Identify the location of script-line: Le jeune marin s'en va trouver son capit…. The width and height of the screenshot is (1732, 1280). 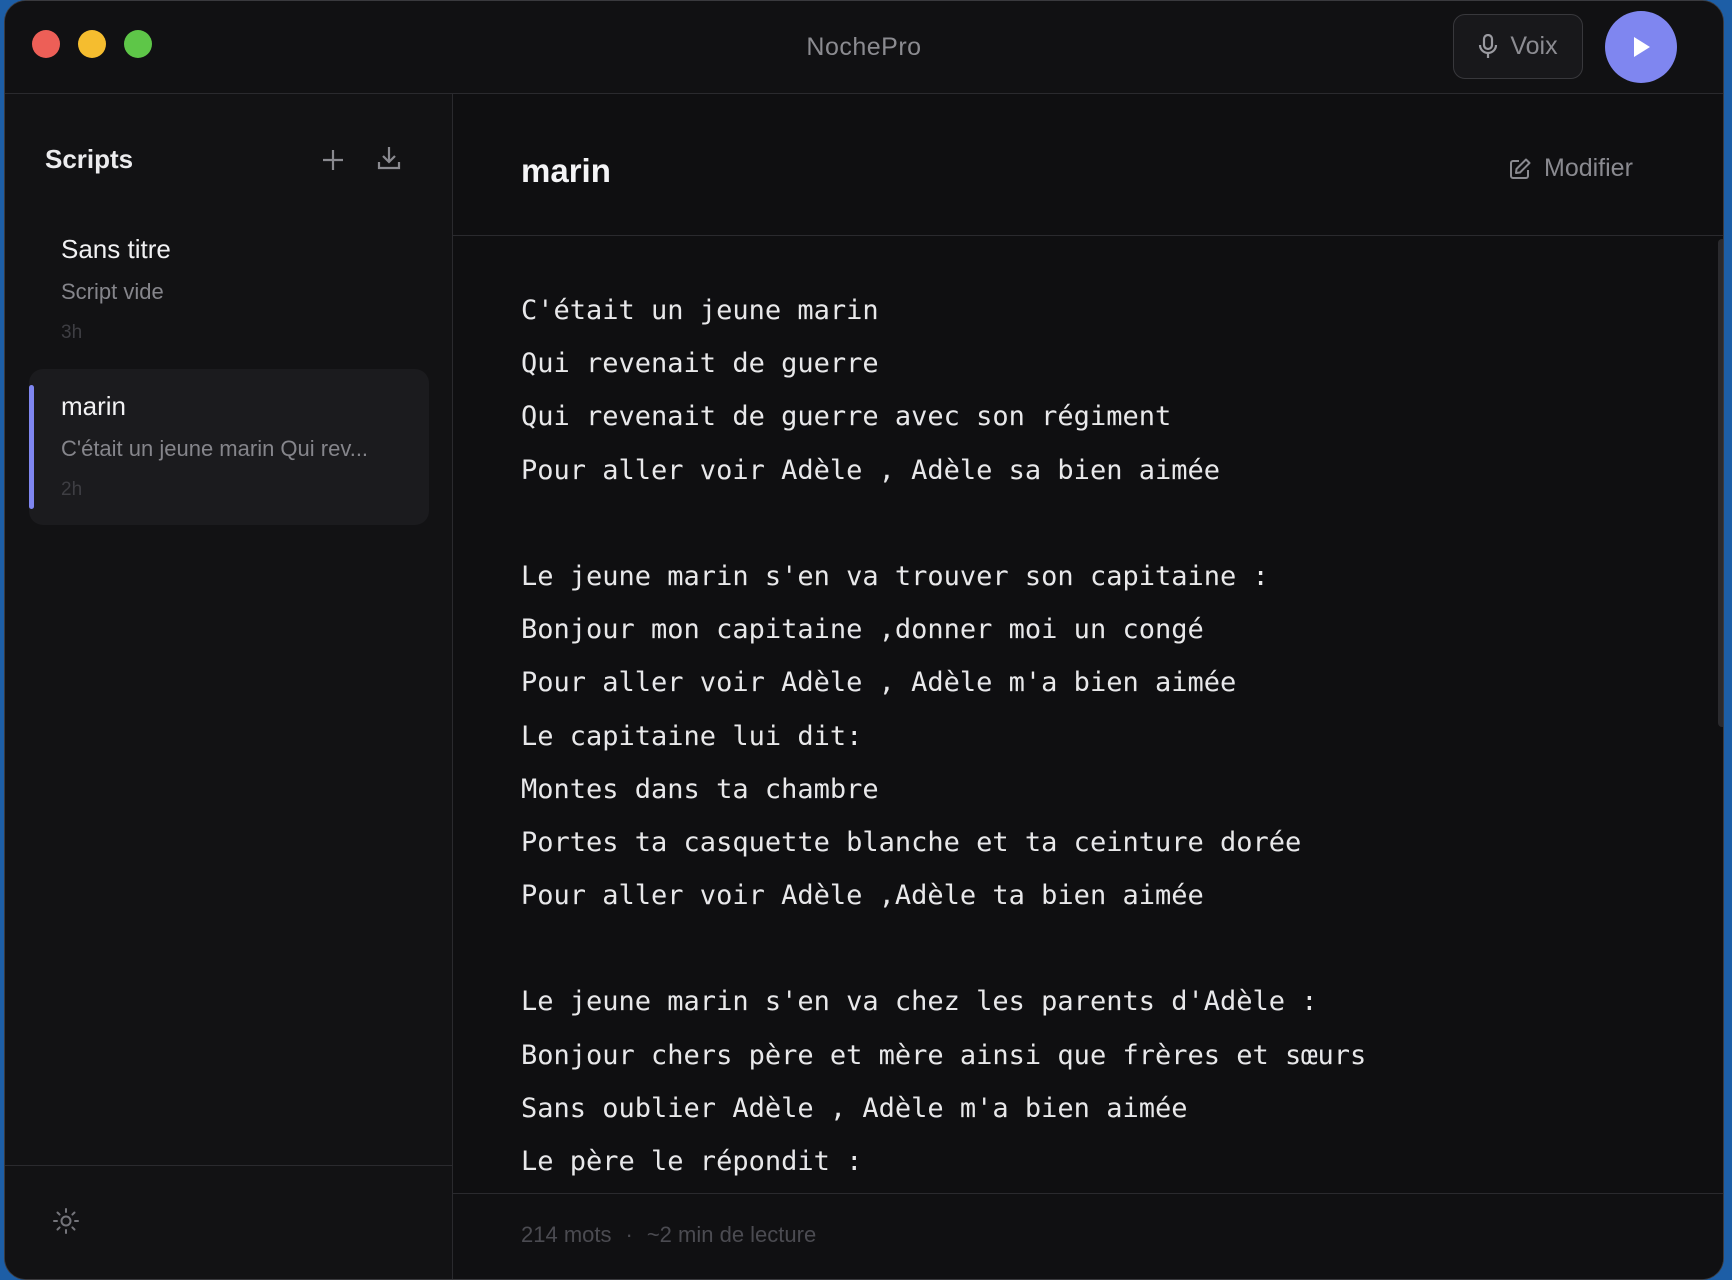
(895, 576).